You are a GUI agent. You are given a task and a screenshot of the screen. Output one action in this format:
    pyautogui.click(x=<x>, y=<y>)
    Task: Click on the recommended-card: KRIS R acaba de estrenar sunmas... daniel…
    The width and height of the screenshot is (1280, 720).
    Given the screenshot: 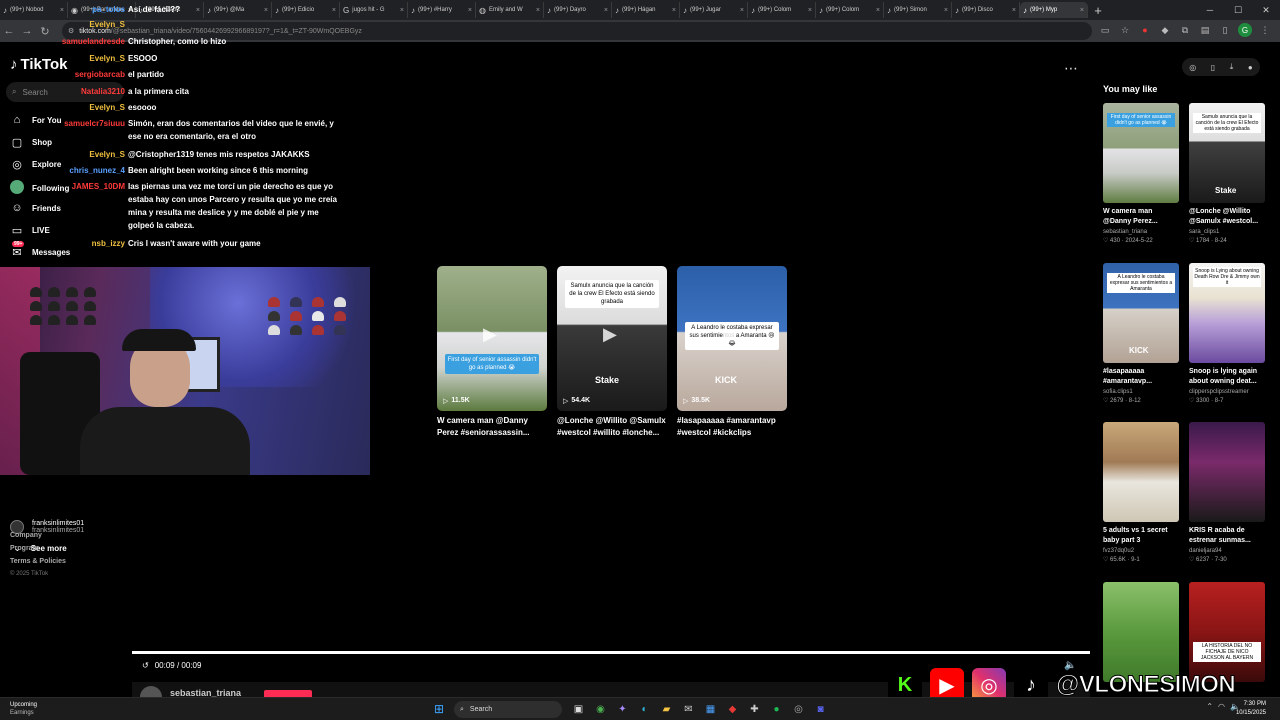 What is the action you would take?
    pyautogui.click(x=1227, y=492)
    